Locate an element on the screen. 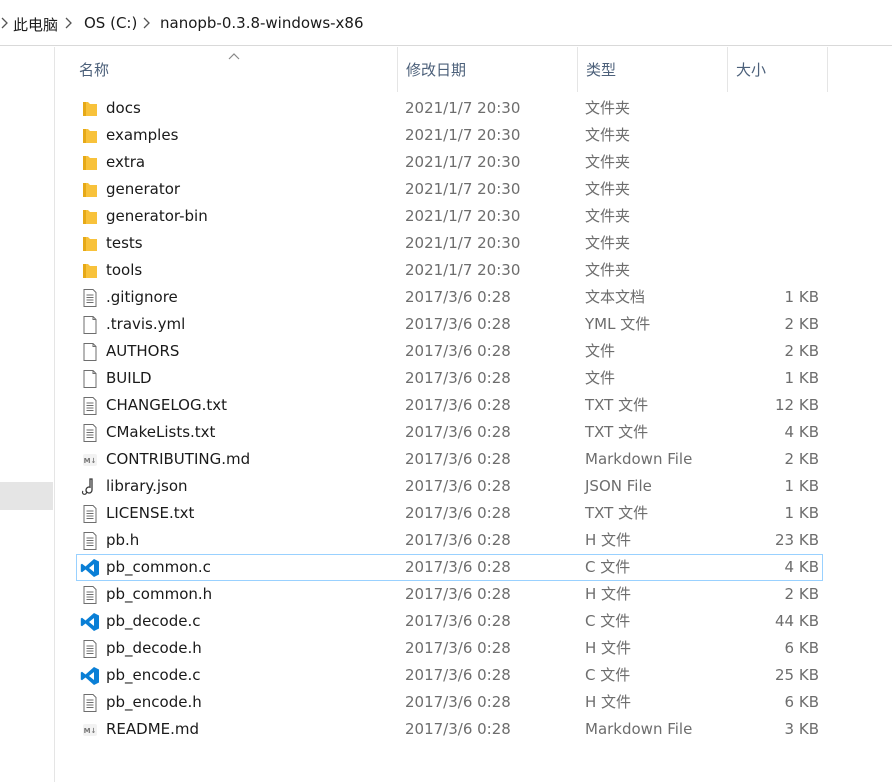 The width and height of the screenshot is (892, 782). file-row: generator-bin 2021/1/7 20:30 文件夹 is located at coordinates (449, 216).